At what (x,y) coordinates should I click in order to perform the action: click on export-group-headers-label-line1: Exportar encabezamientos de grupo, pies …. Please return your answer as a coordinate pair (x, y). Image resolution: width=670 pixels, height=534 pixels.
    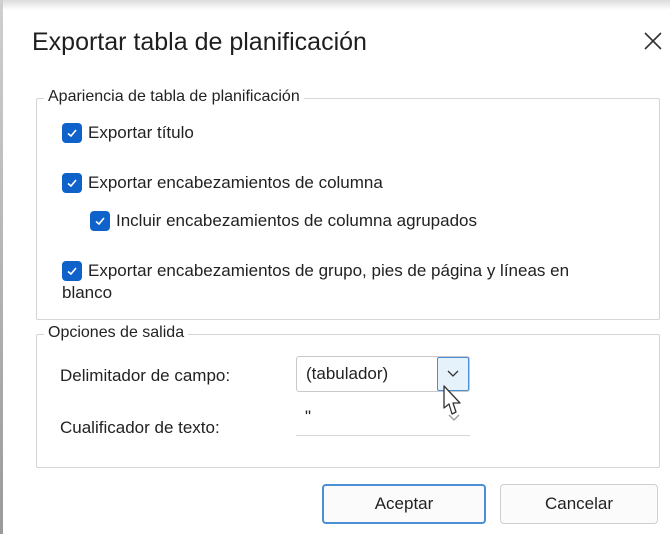
    Looking at the image, I should click on (329, 270).